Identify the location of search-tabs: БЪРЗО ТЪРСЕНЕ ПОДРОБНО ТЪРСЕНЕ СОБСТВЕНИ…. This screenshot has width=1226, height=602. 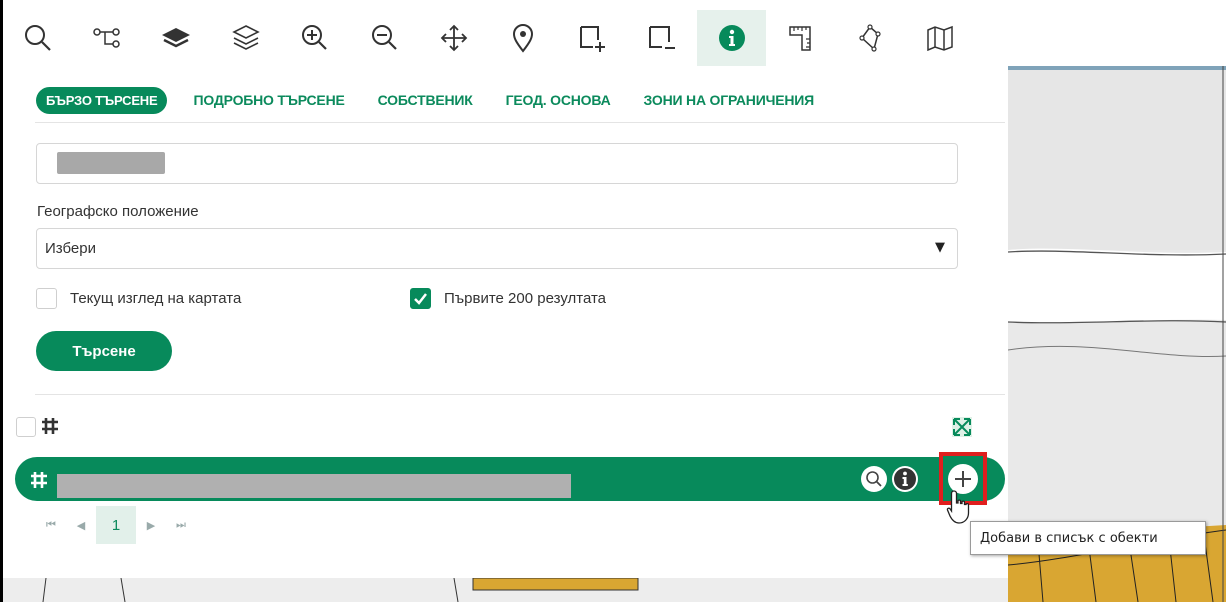
(441, 100).